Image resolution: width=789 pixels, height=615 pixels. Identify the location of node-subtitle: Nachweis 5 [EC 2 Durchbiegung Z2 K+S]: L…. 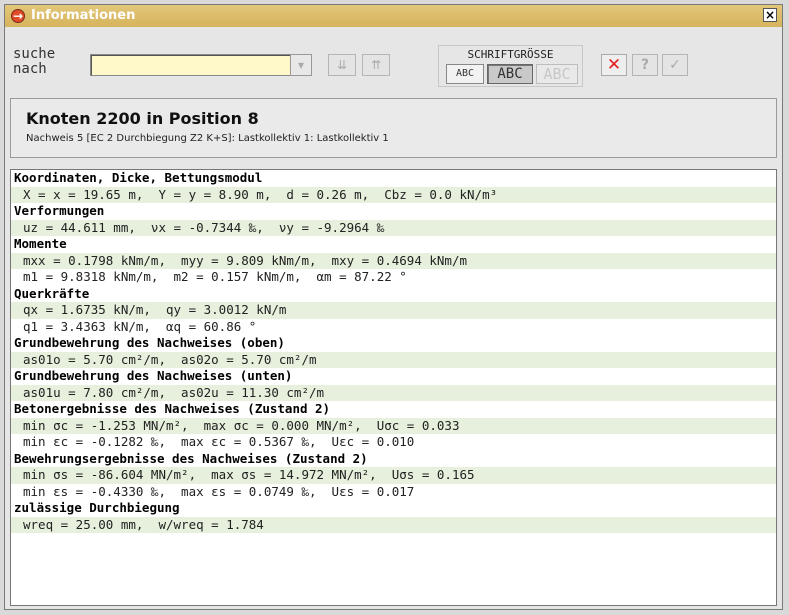
(207, 138).